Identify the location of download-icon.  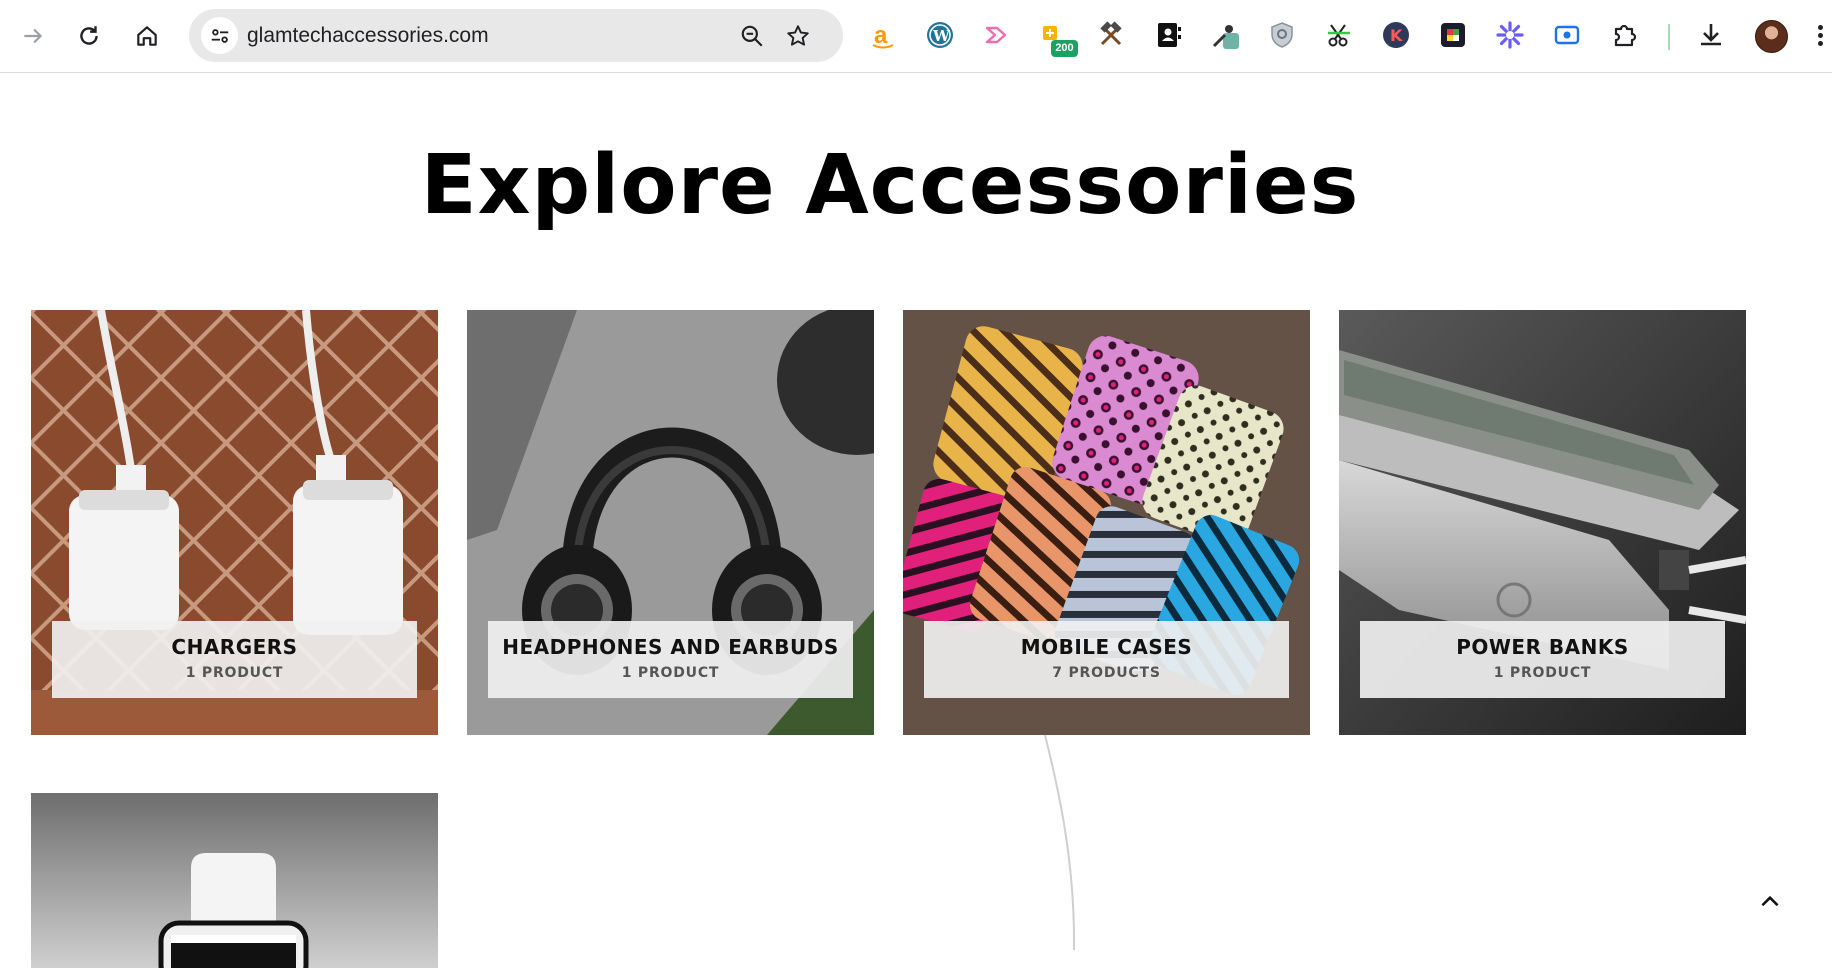
(1711, 35).